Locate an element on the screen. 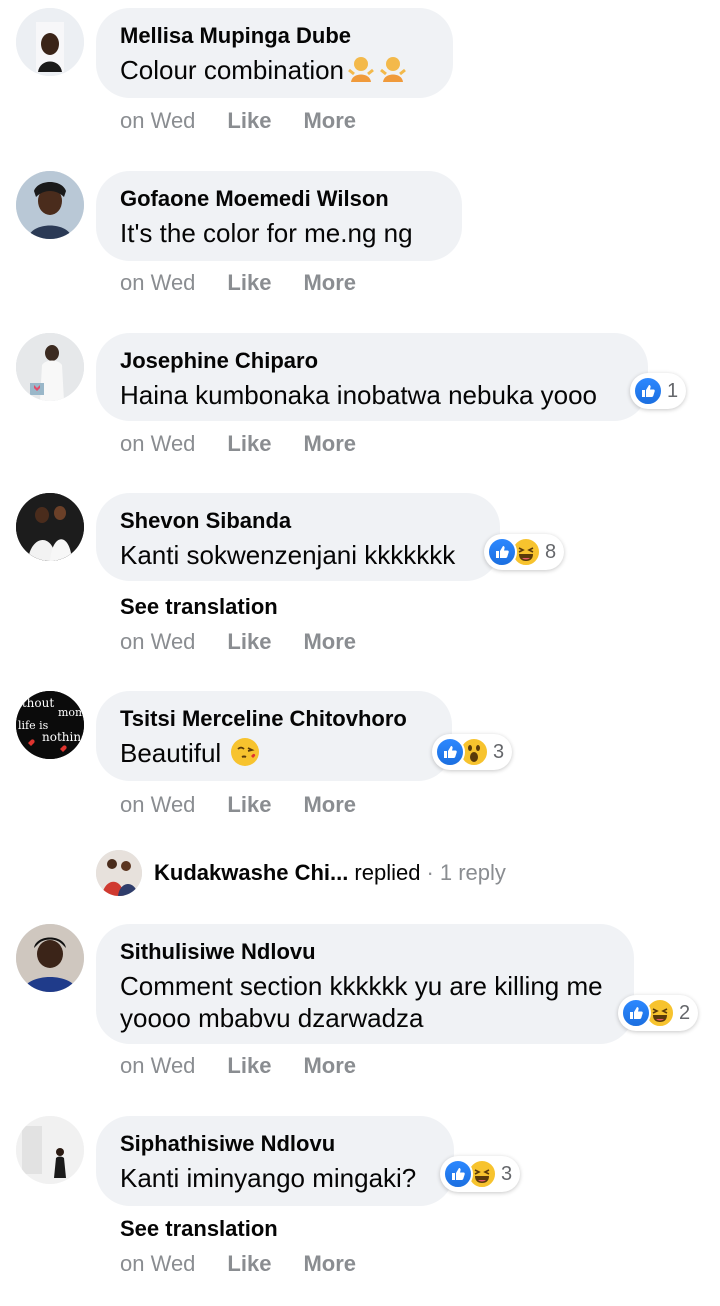 The image size is (720, 1306). avatar-text: nothing is located at coordinates (63, 737).